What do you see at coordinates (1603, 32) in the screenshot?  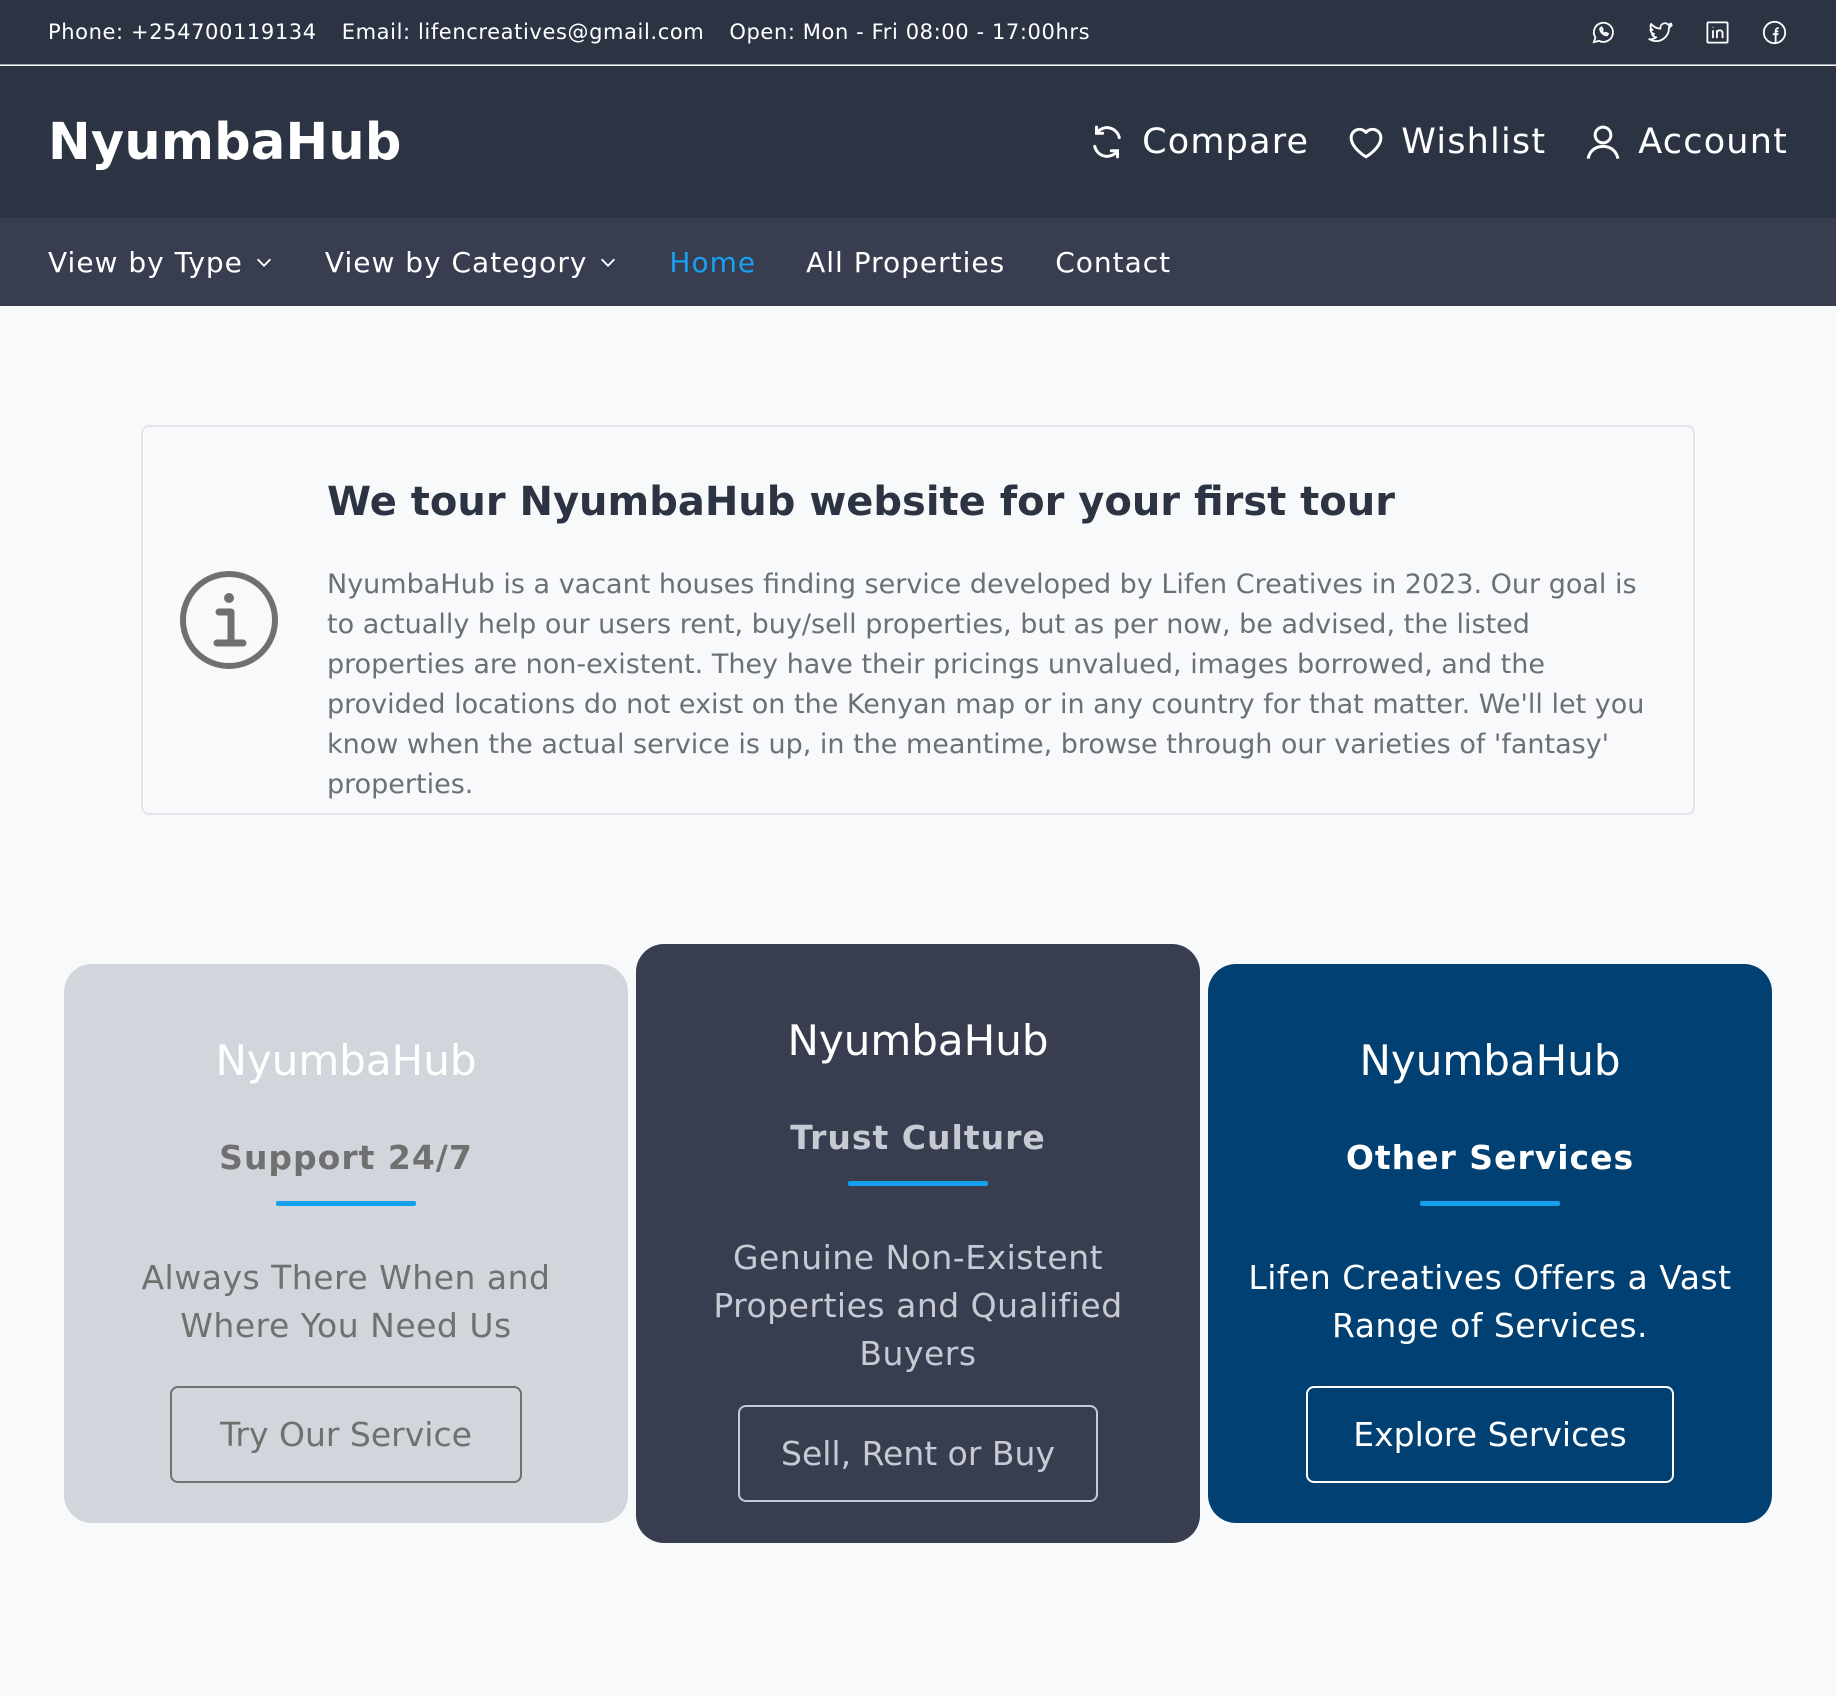 I see `whatsapp-icon` at bounding box center [1603, 32].